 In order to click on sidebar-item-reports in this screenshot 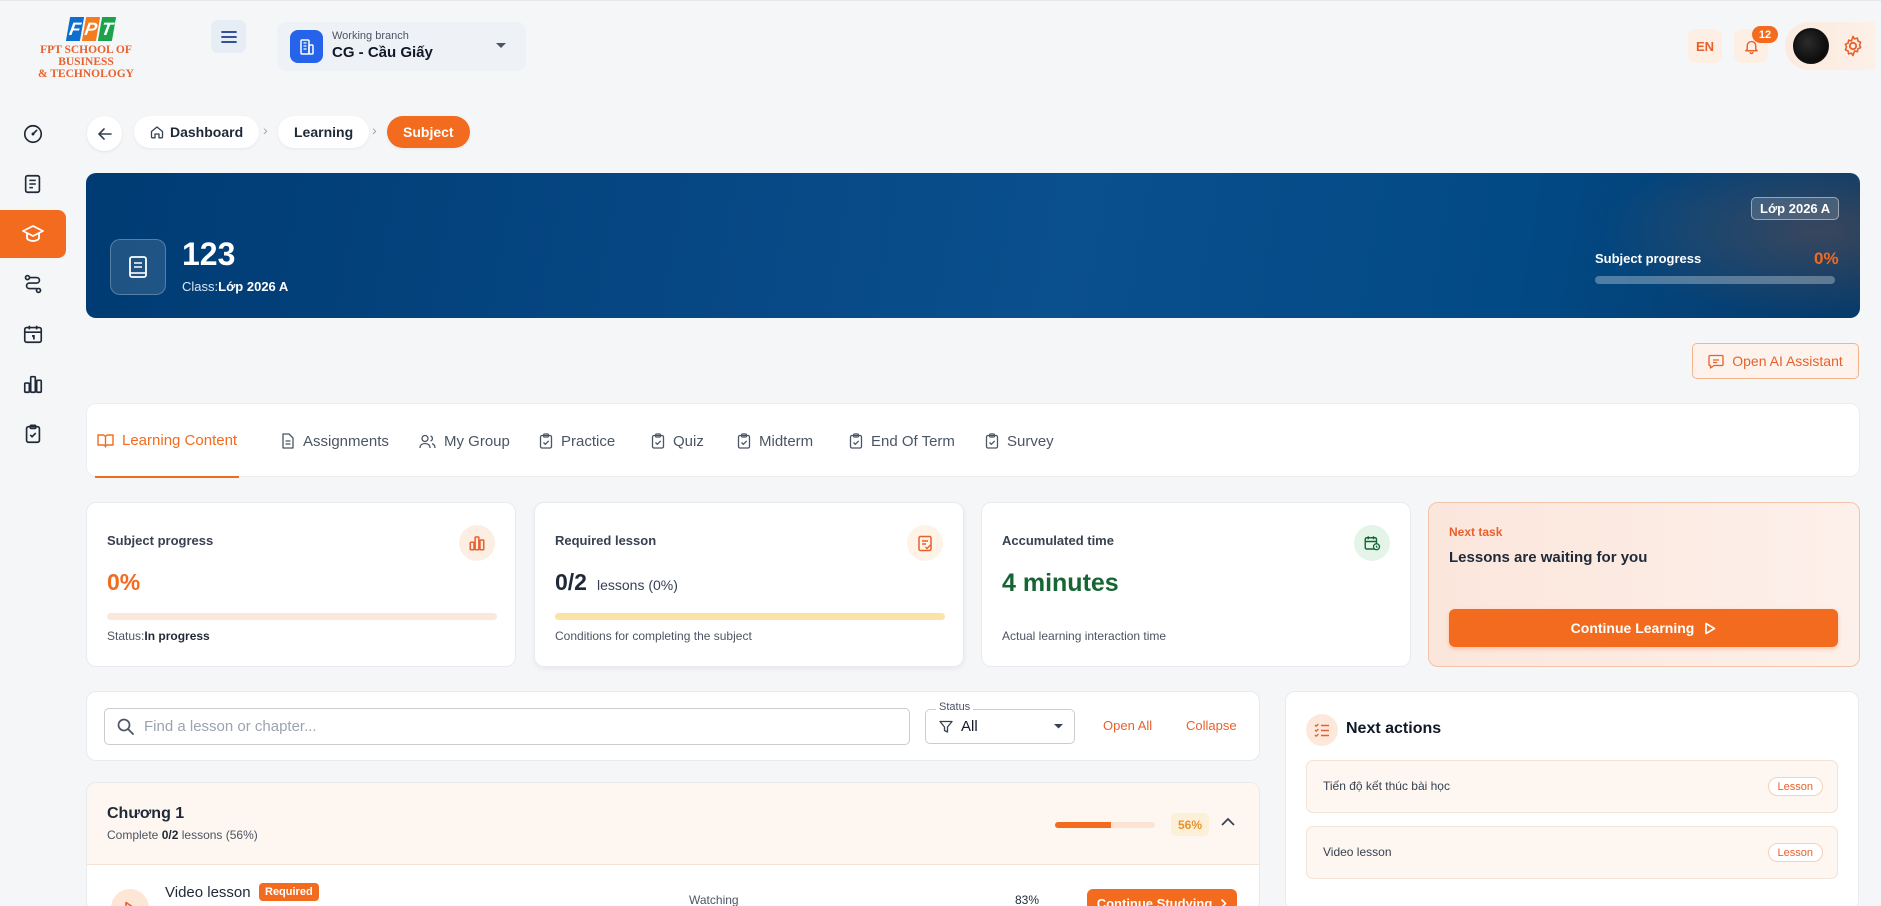, I will do `click(33, 384)`.